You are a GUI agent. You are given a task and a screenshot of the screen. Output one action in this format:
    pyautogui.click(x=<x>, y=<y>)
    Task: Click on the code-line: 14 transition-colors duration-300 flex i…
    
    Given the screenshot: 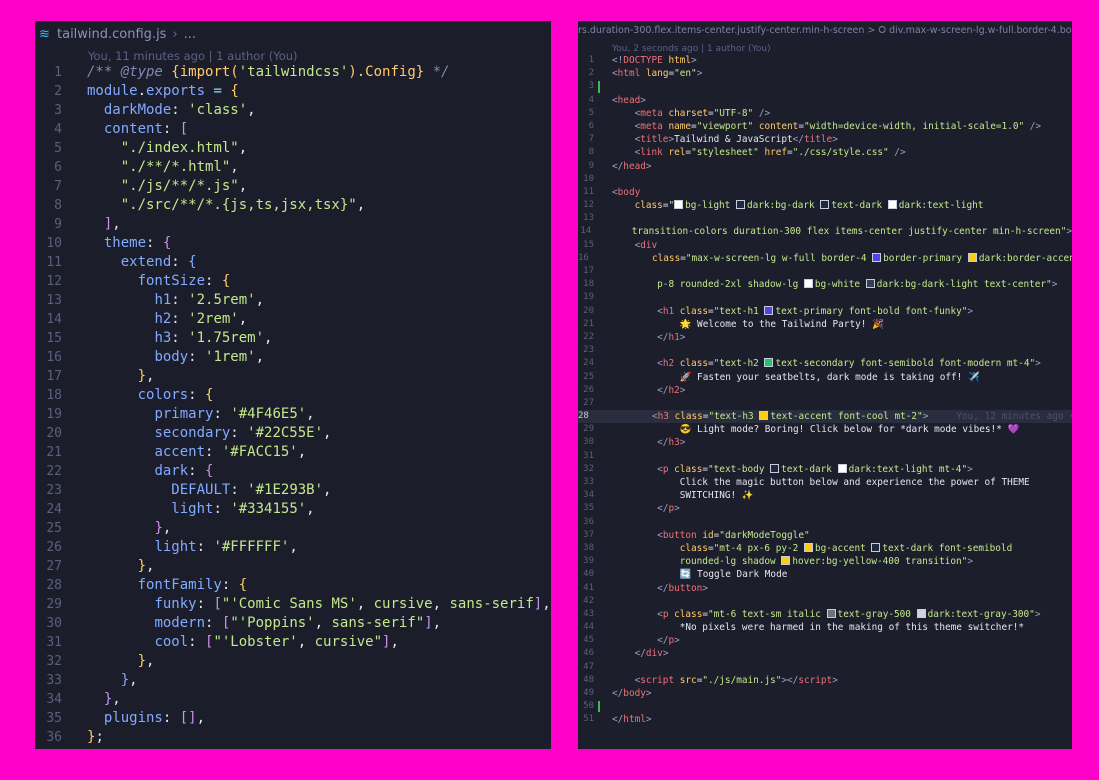 What is the action you would take?
    pyautogui.click(x=825, y=231)
    